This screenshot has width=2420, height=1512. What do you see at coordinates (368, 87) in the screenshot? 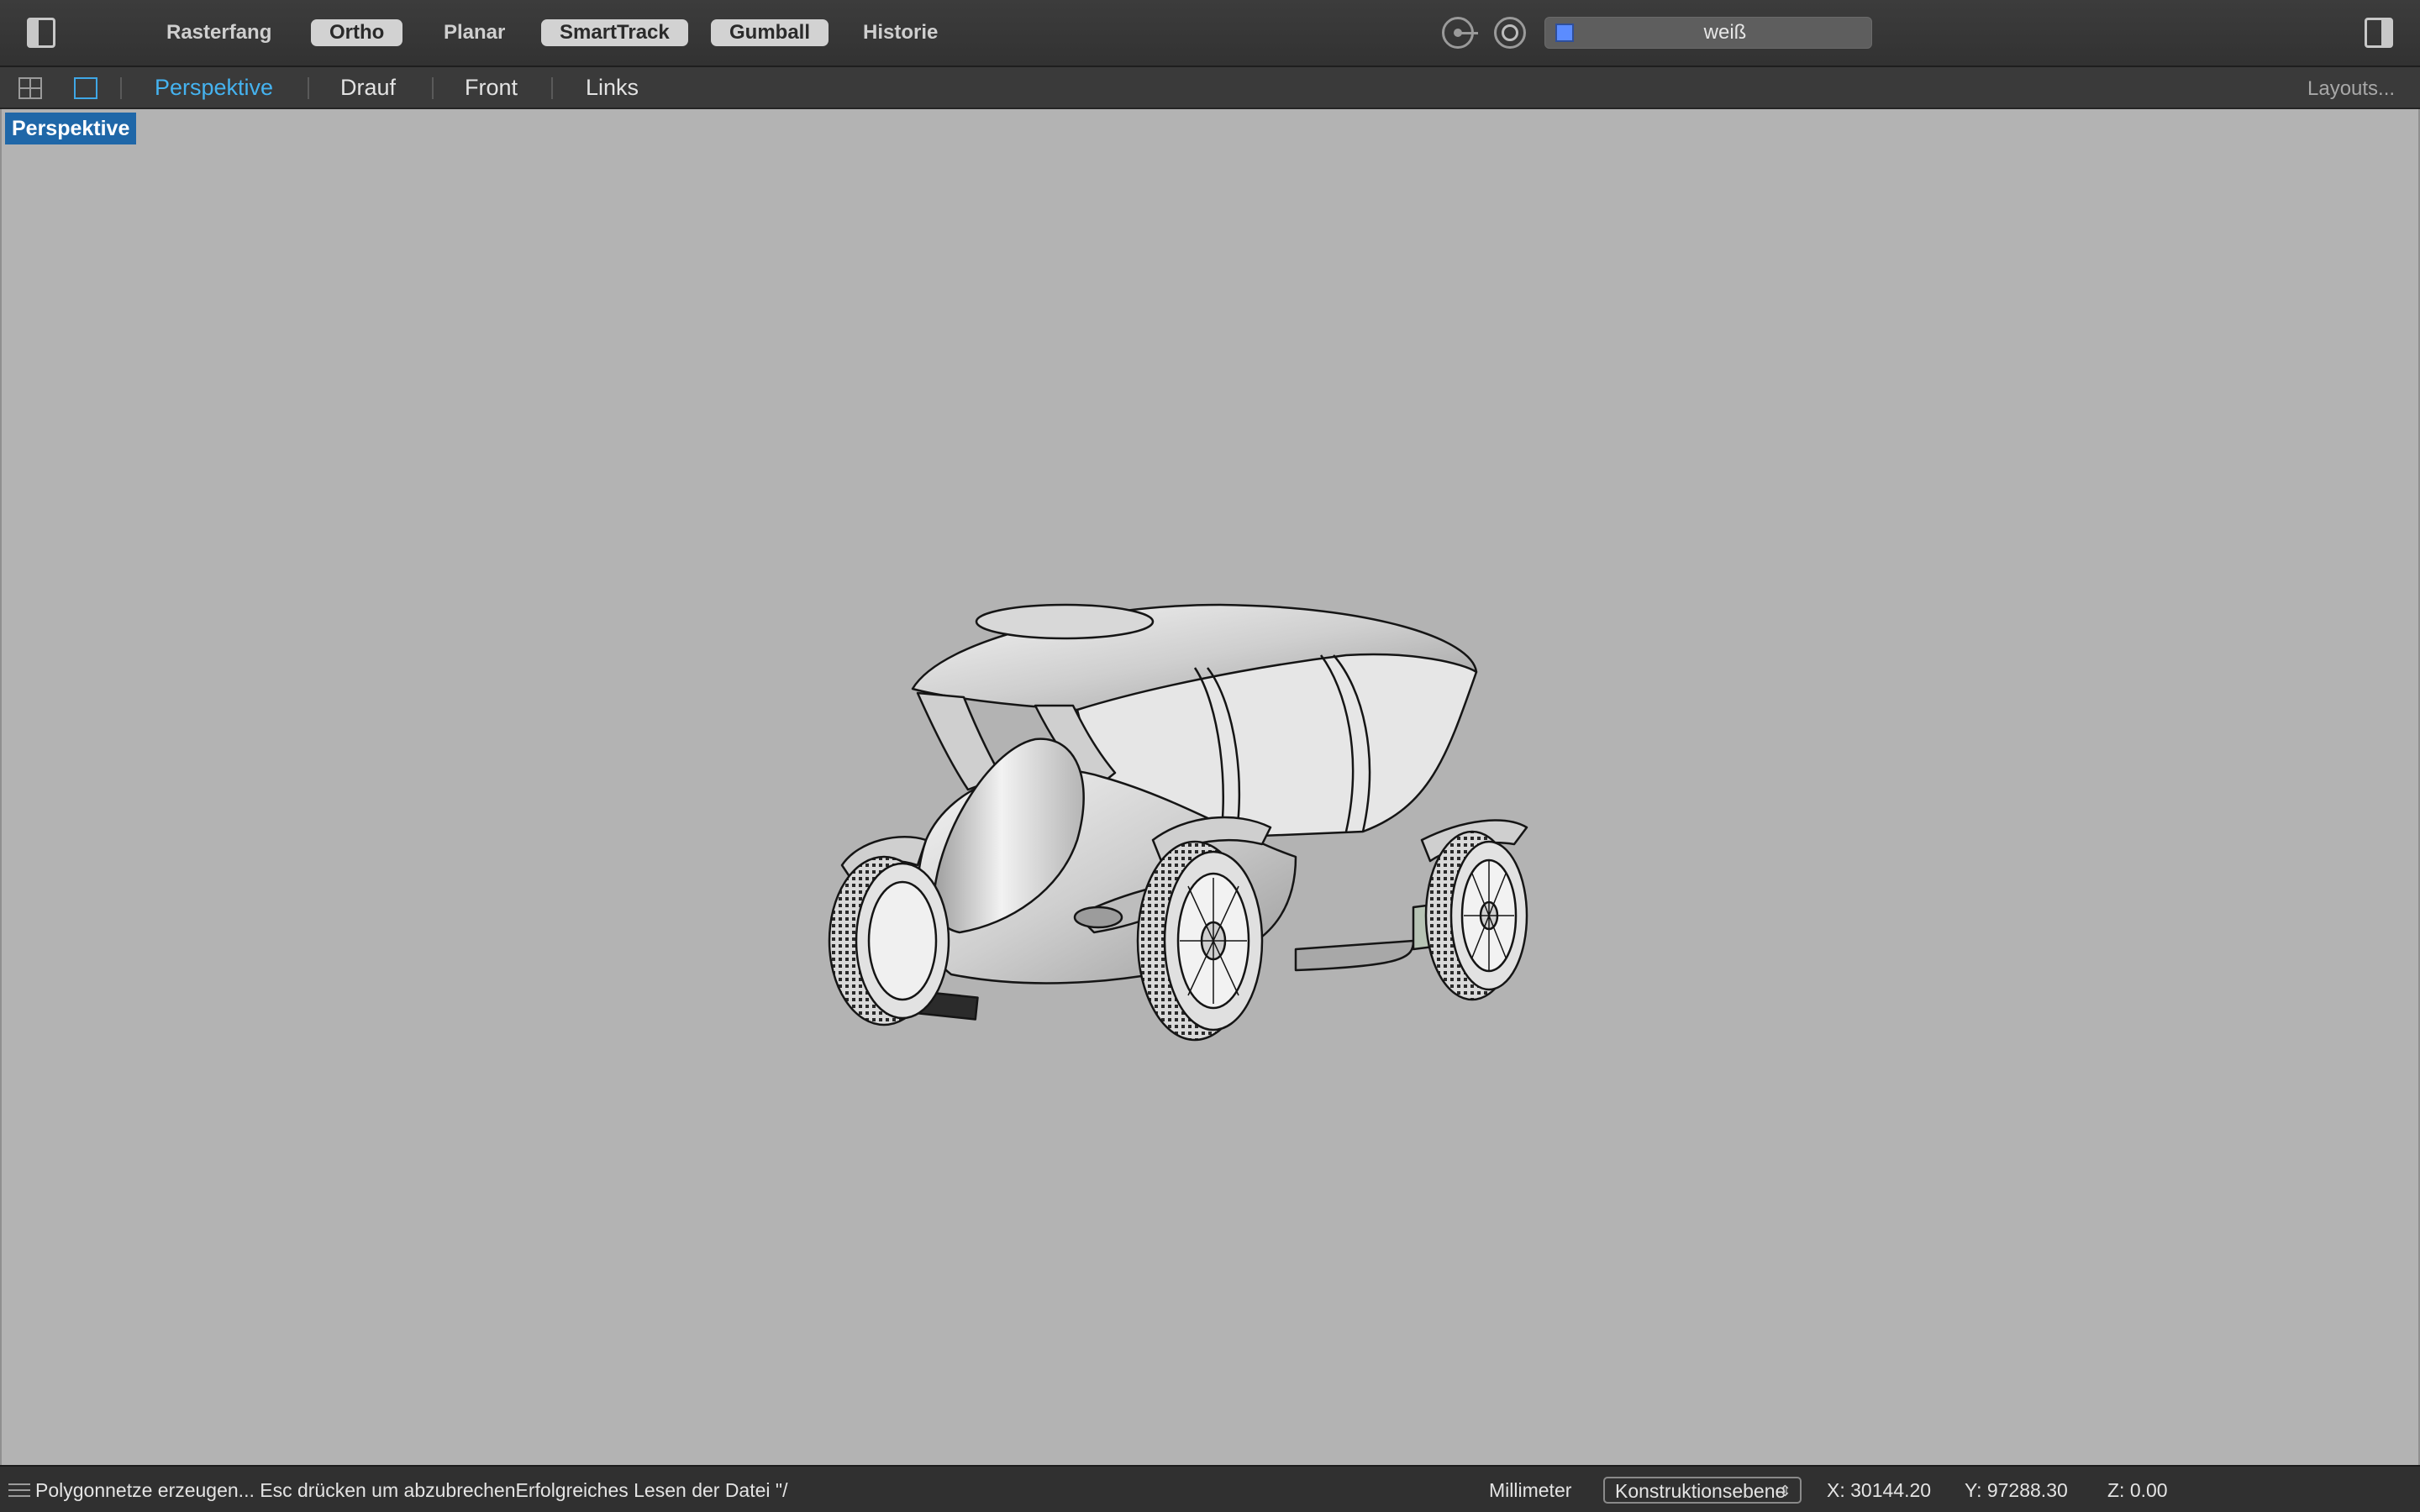
I see `tab-drauf: Drauf` at bounding box center [368, 87].